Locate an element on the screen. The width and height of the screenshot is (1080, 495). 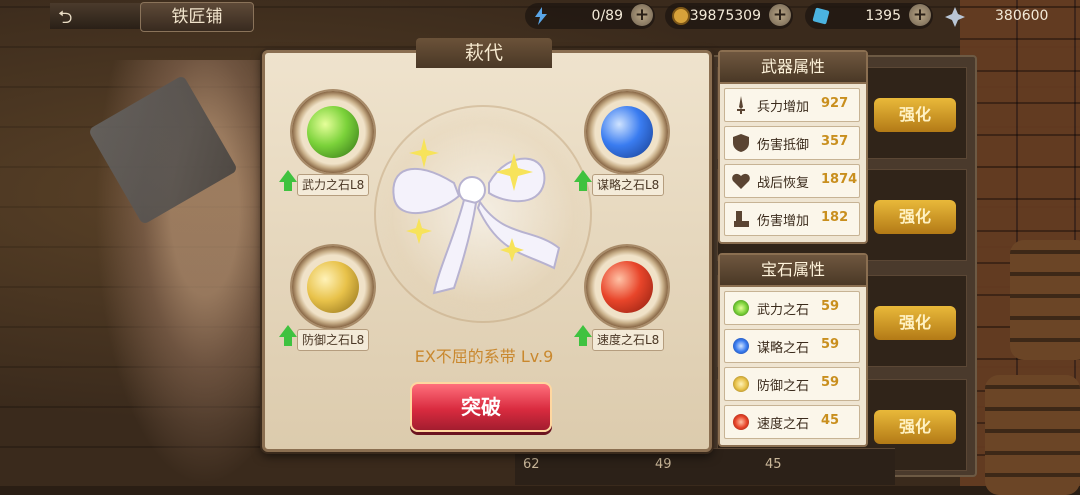
gem-slot-strategy is located at coordinates (627, 132).